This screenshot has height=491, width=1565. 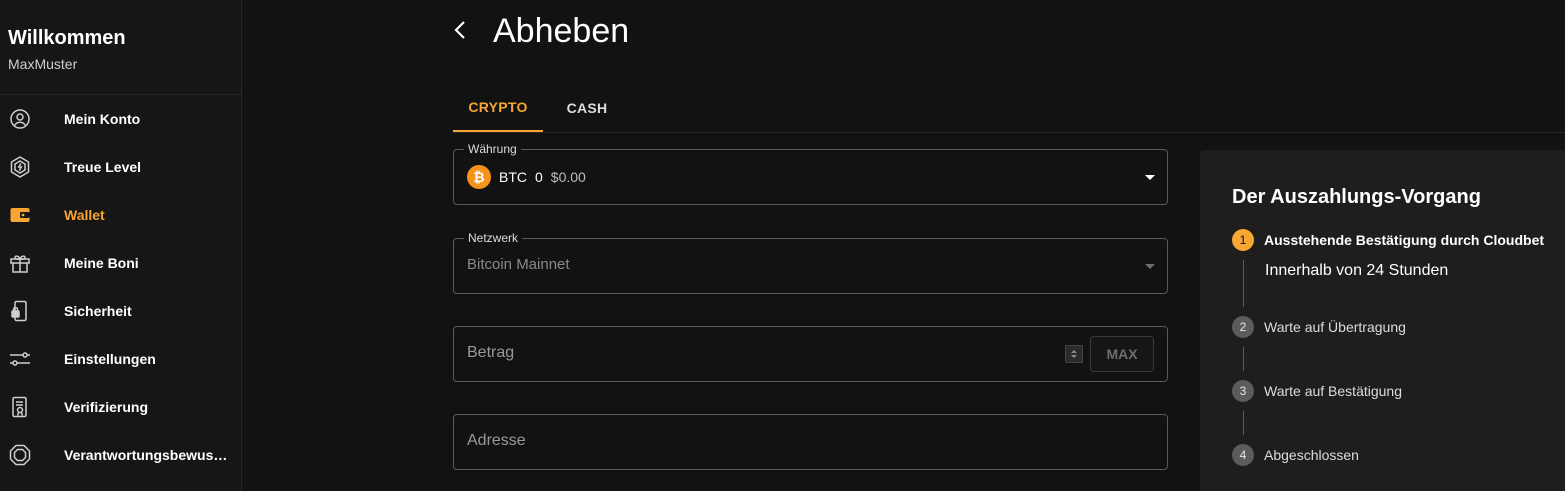 What do you see at coordinates (20, 263) in the screenshot?
I see `gift-icon` at bounding box center [20, 263].